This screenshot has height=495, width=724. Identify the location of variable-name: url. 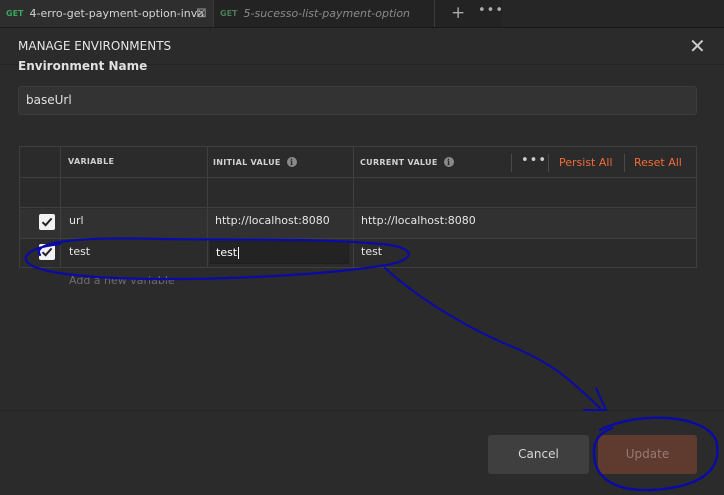
(76, 220).